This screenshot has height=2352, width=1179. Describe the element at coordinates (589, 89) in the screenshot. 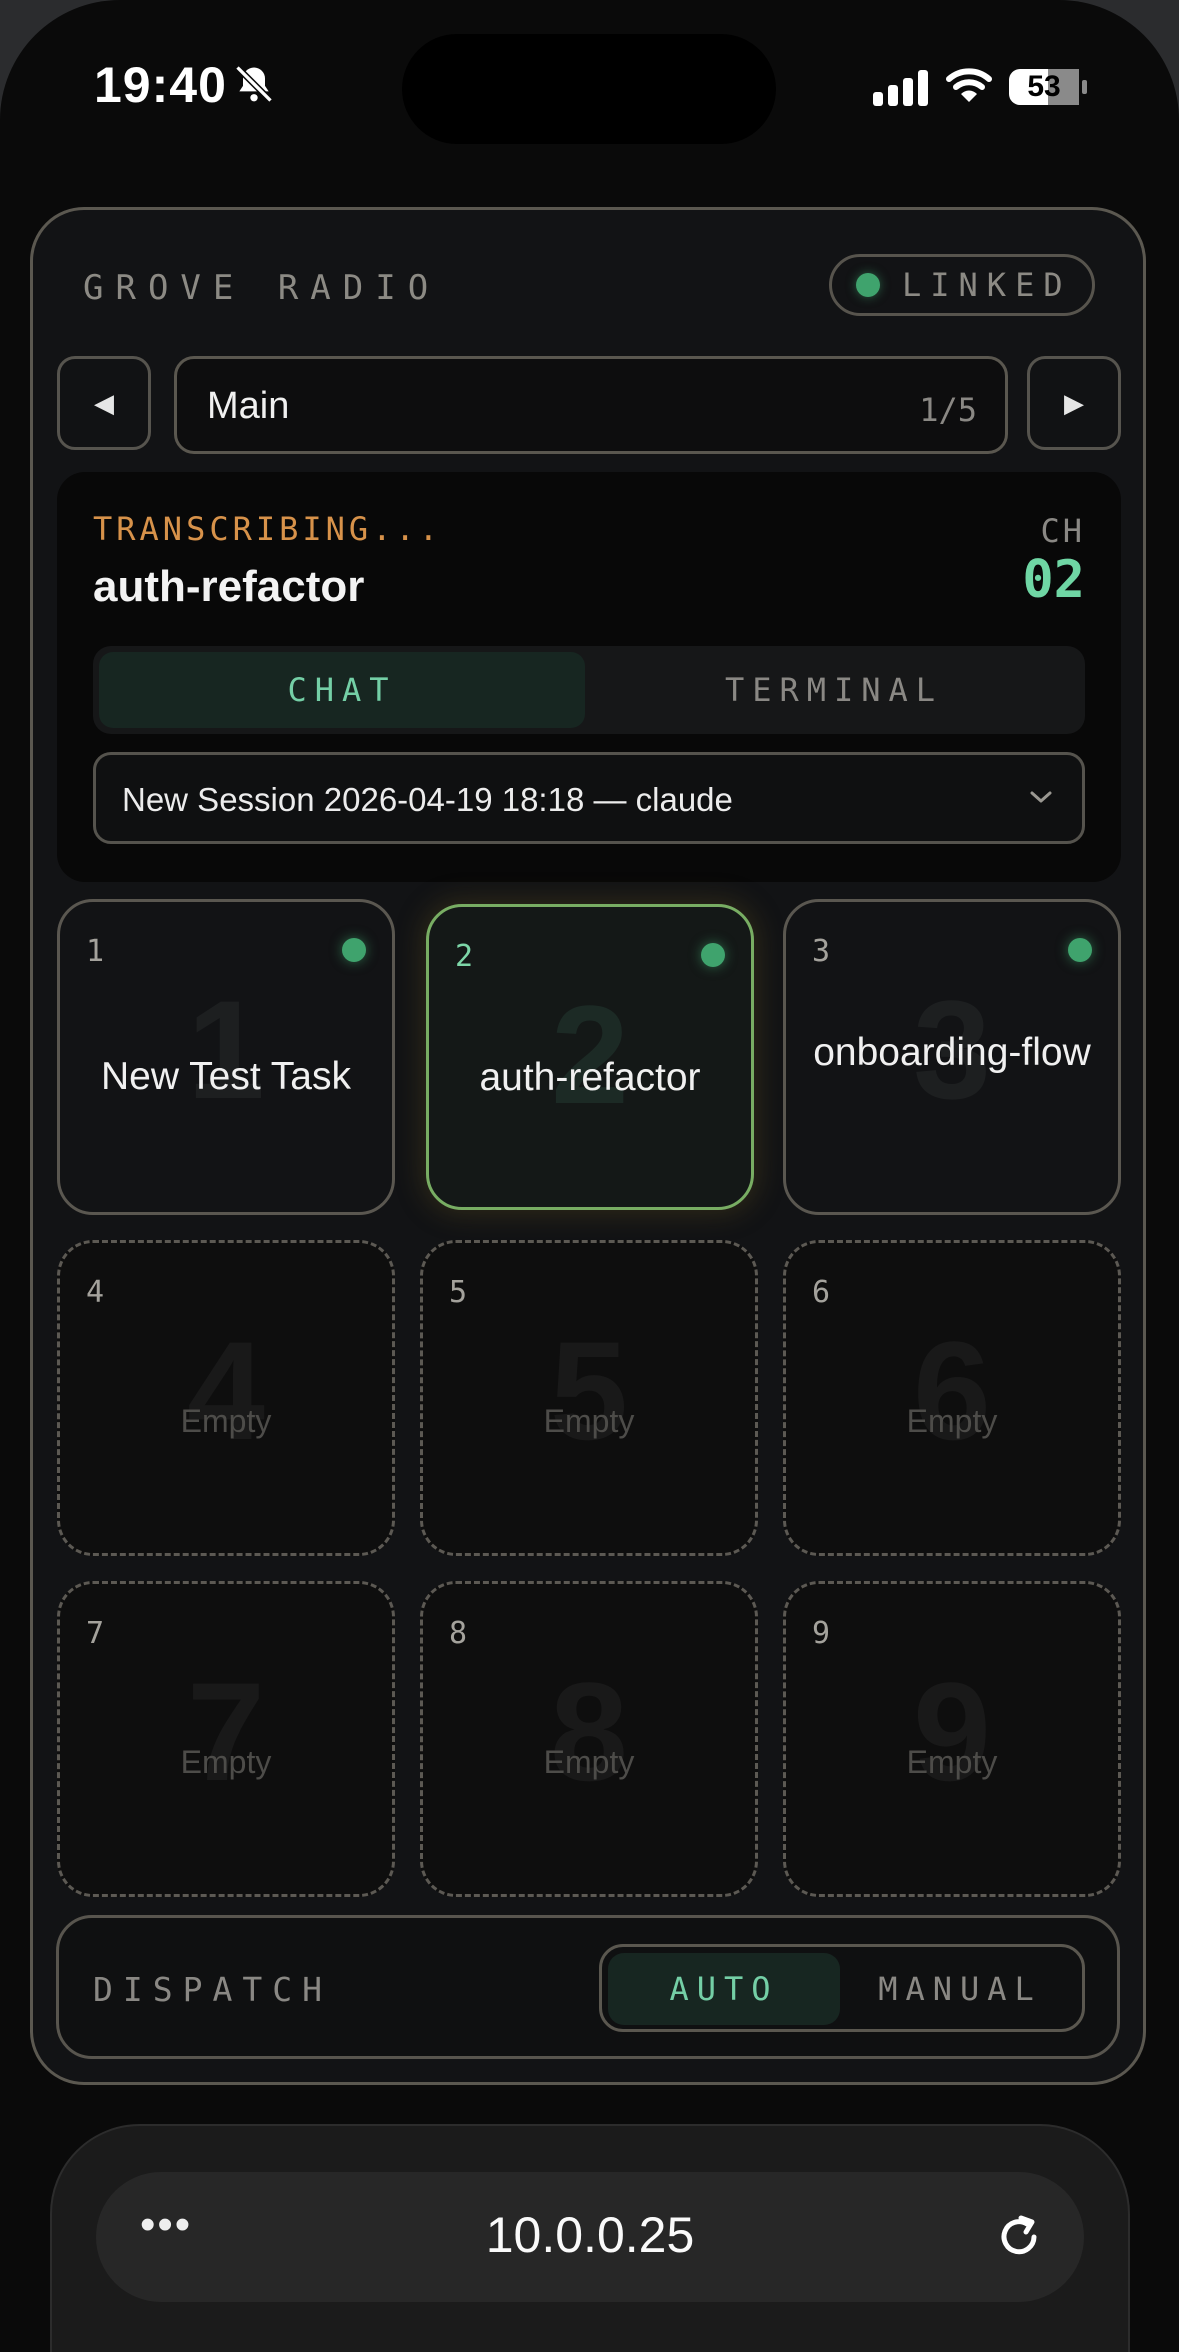

I see `dynamic-island` at that location.